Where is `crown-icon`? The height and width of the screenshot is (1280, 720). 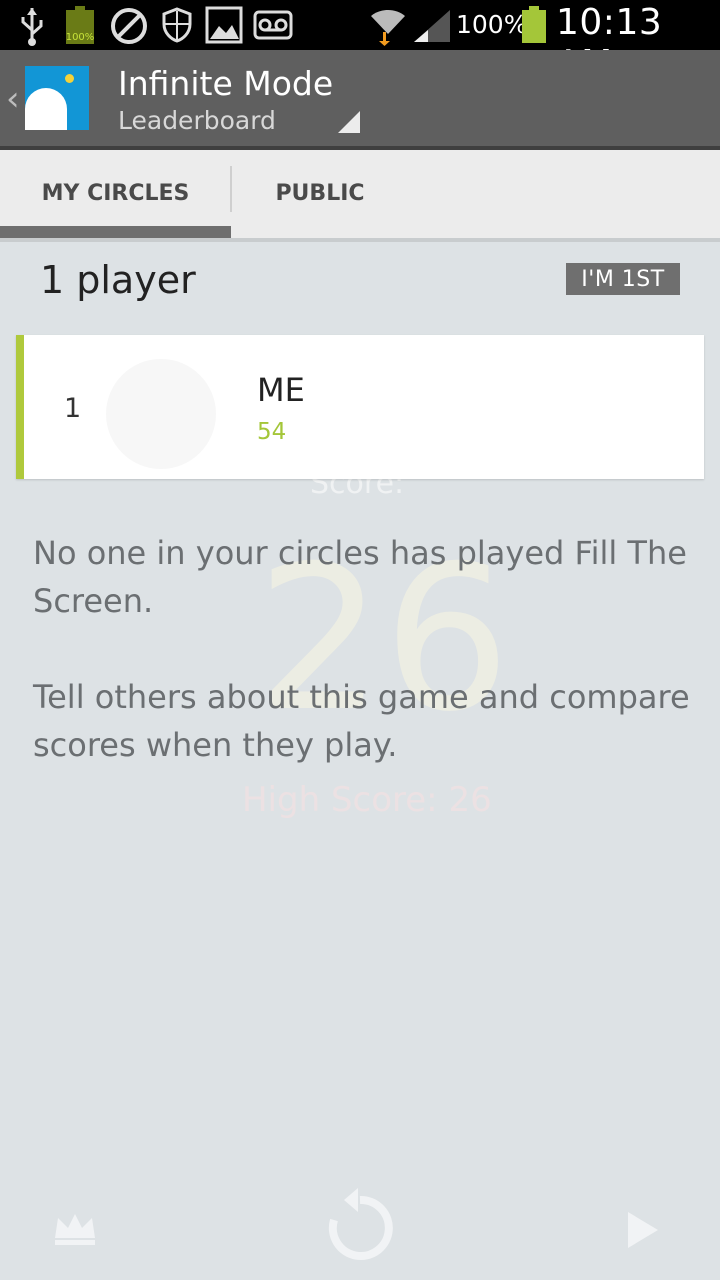 crown-icon is located at coordinates (75, 1228).